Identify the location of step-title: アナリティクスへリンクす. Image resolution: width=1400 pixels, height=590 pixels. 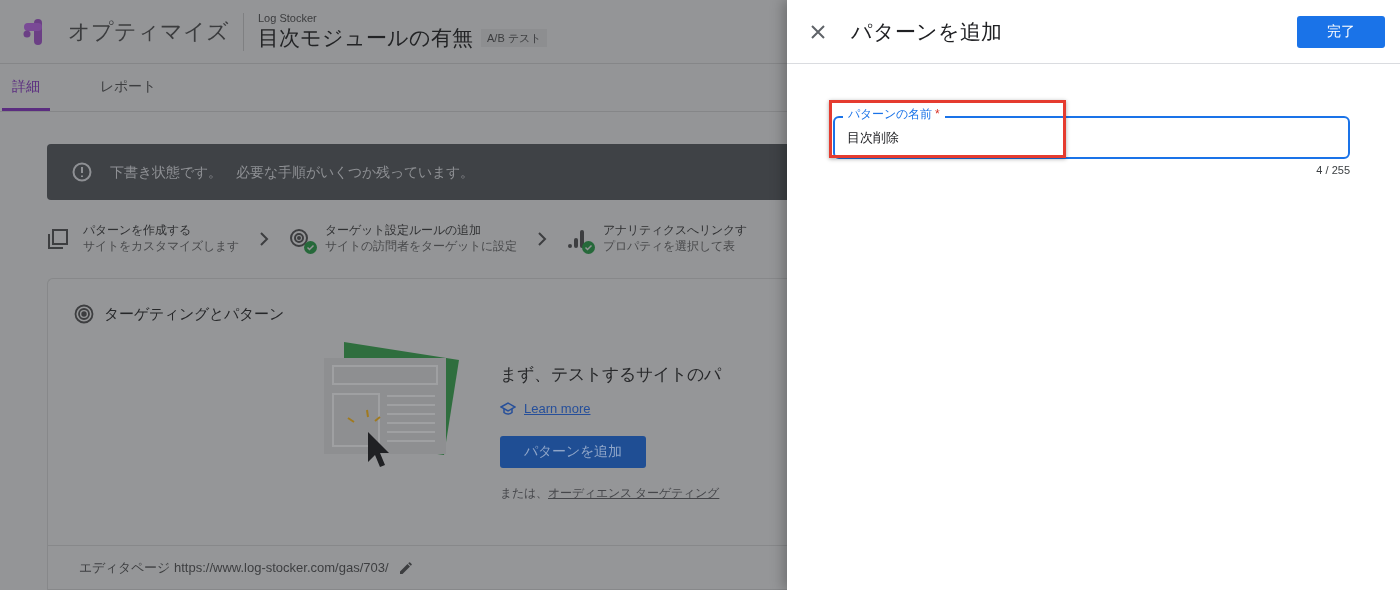
(675, 230).